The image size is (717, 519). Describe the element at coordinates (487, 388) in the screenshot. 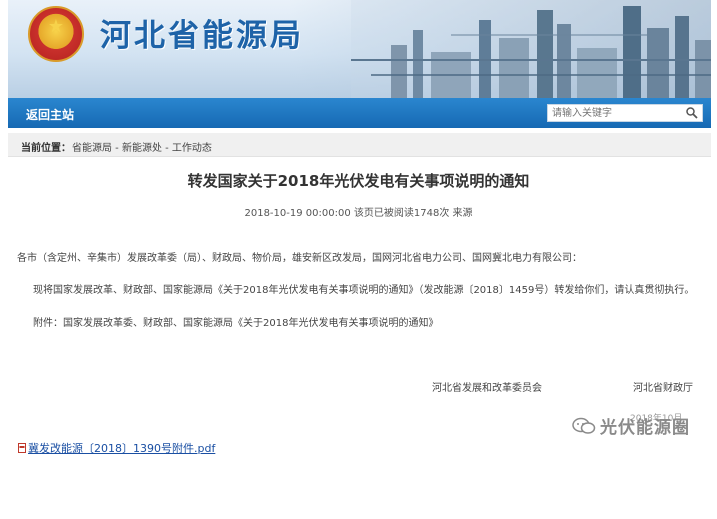

I see `signature-development-commission: 河北省发展和改革委员会` at that location.